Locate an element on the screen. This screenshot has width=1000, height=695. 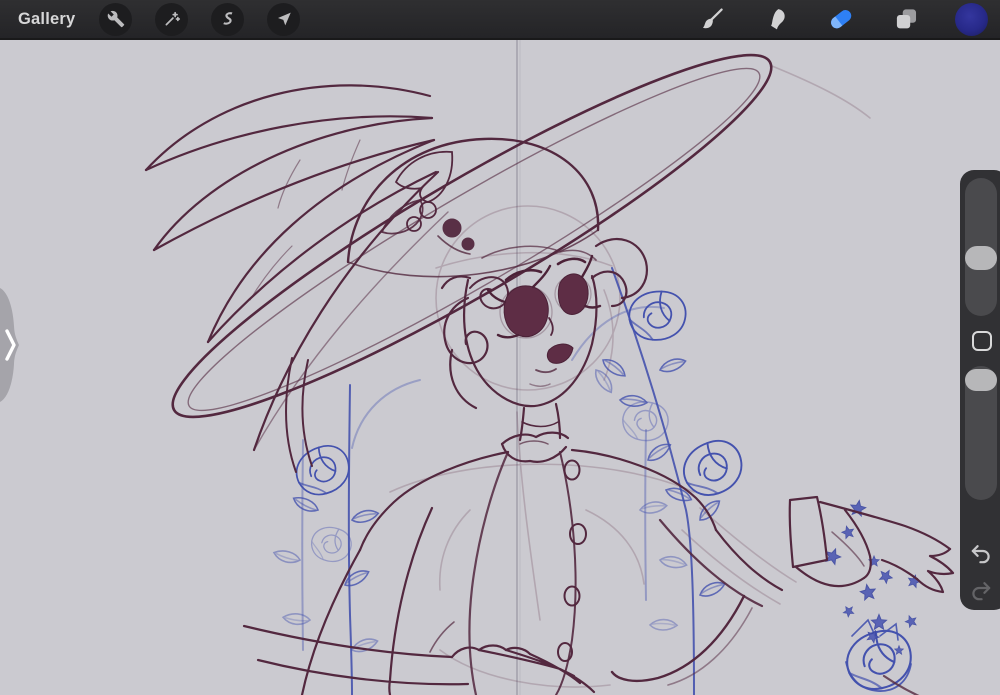
selection-button is located at coordinates (228, 19).